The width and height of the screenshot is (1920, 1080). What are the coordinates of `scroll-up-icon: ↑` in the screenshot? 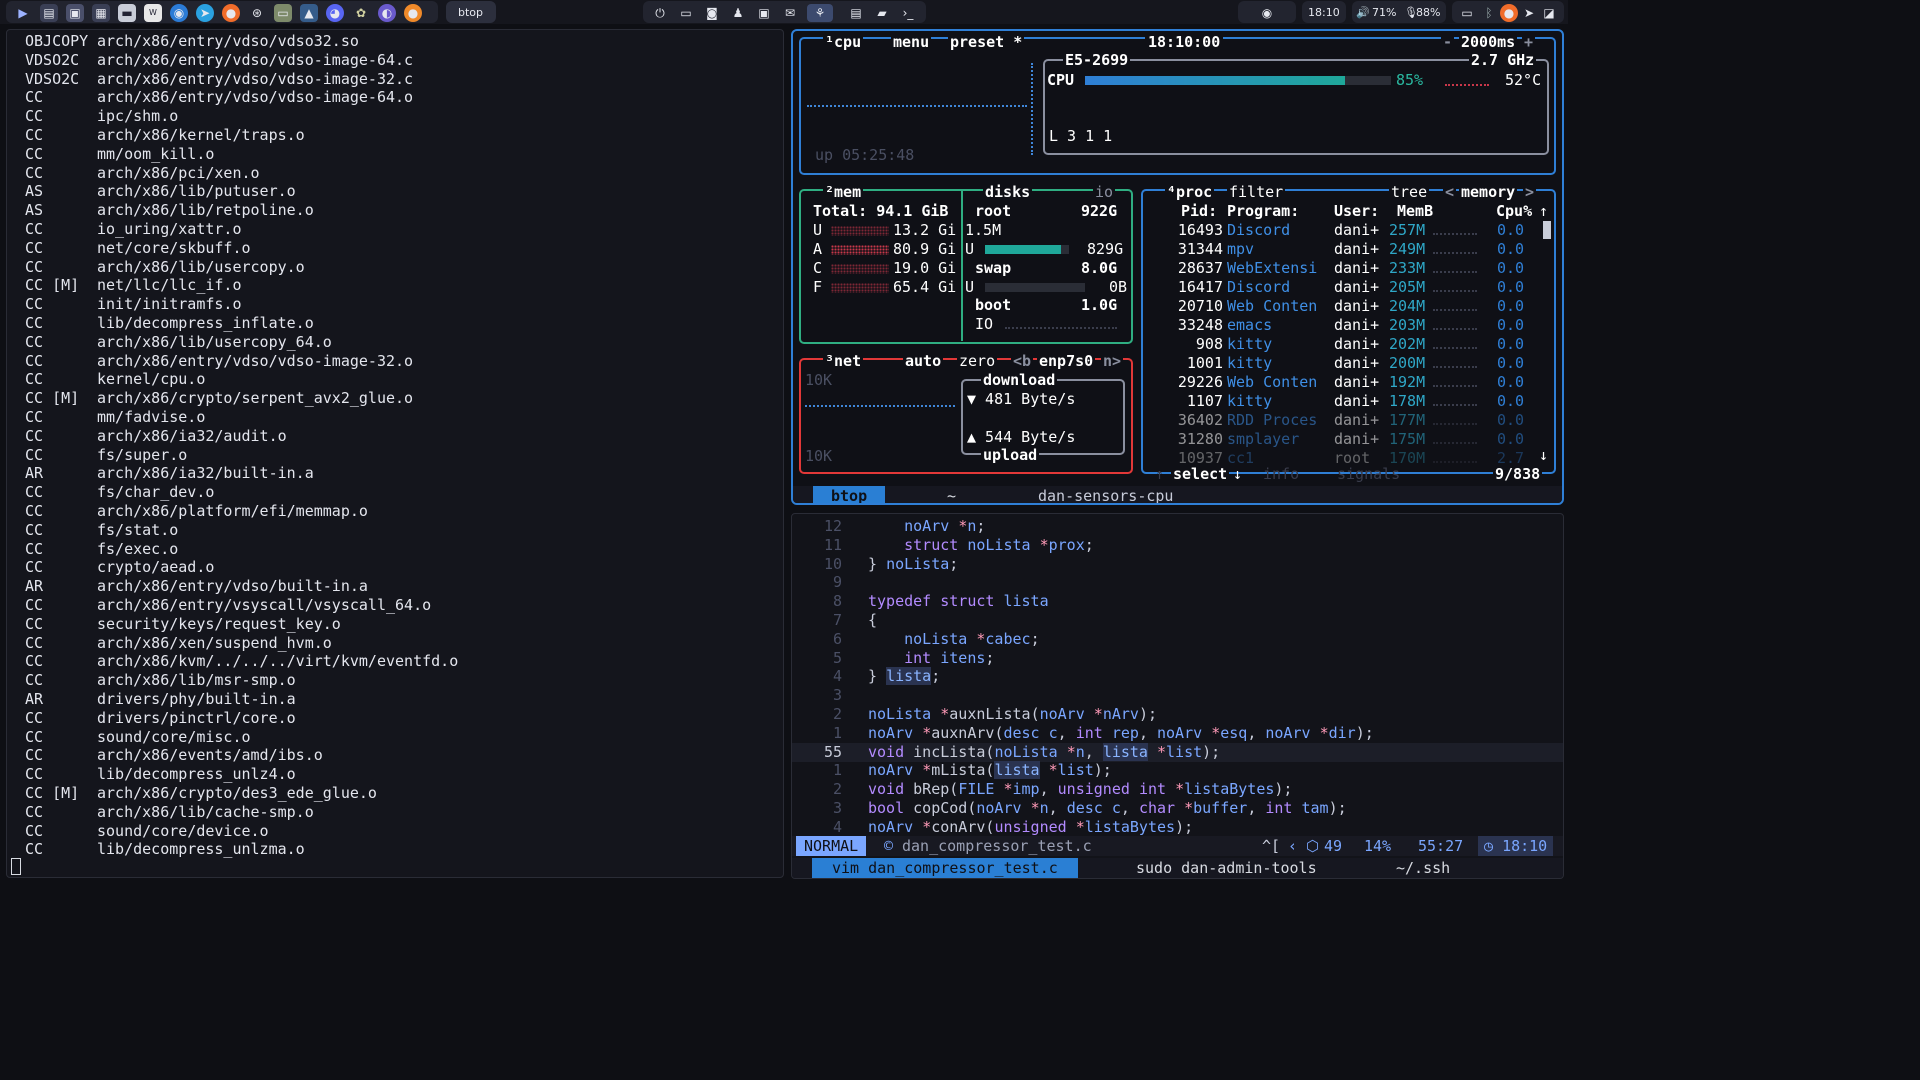 It's located at (1543, 211).